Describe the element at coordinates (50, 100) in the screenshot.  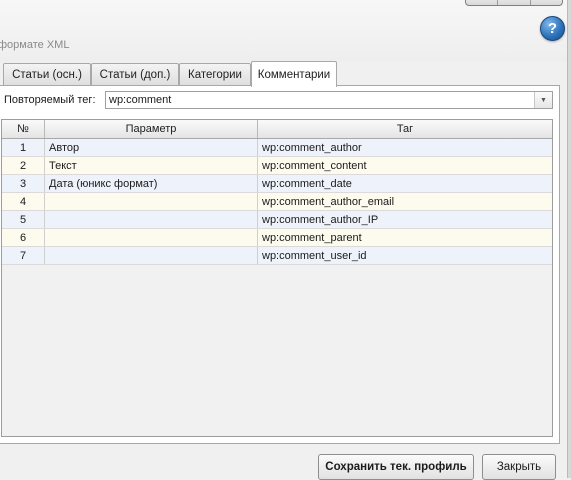
I see `repeat-tag-label: Повторяемый тег:` at that location.